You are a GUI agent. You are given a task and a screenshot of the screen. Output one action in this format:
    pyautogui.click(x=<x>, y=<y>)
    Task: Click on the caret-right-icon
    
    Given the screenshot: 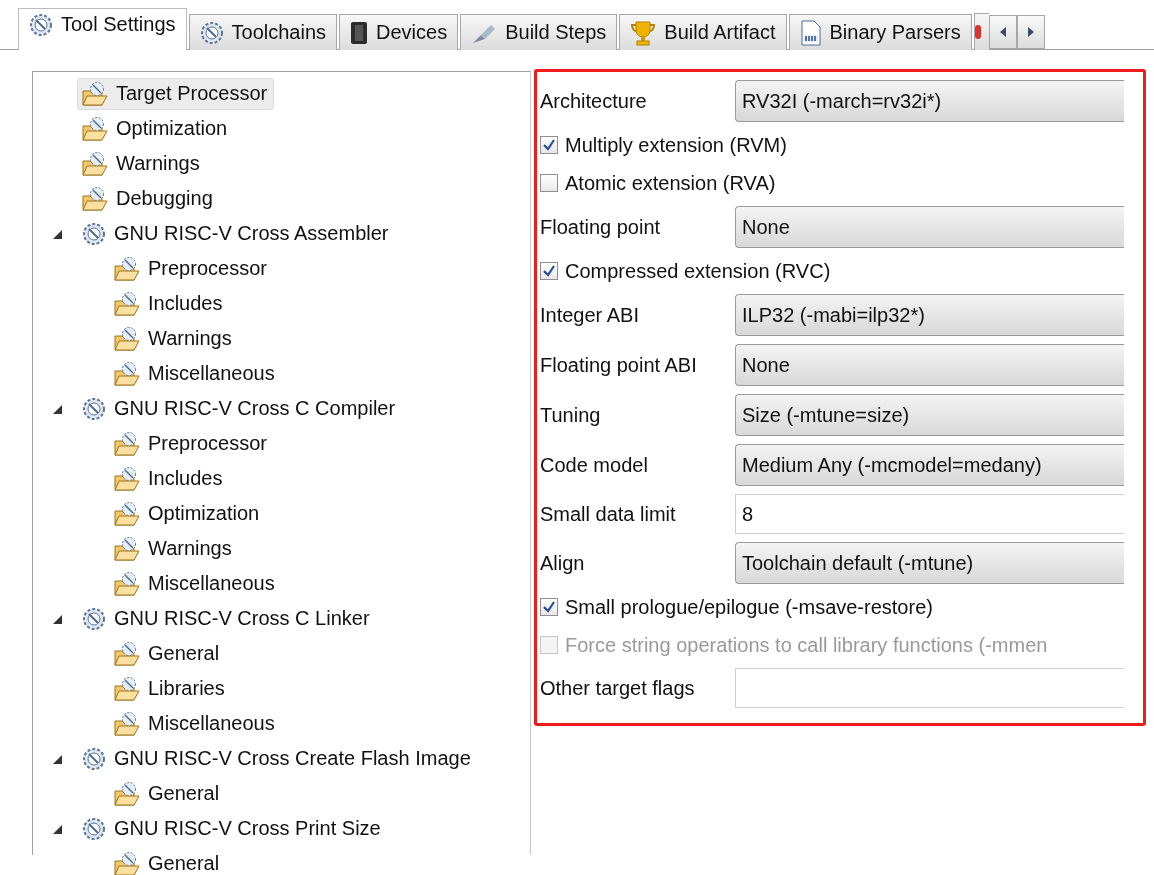 What is the action you would take?
    pyautogui.click(x=1030, y=32)
    